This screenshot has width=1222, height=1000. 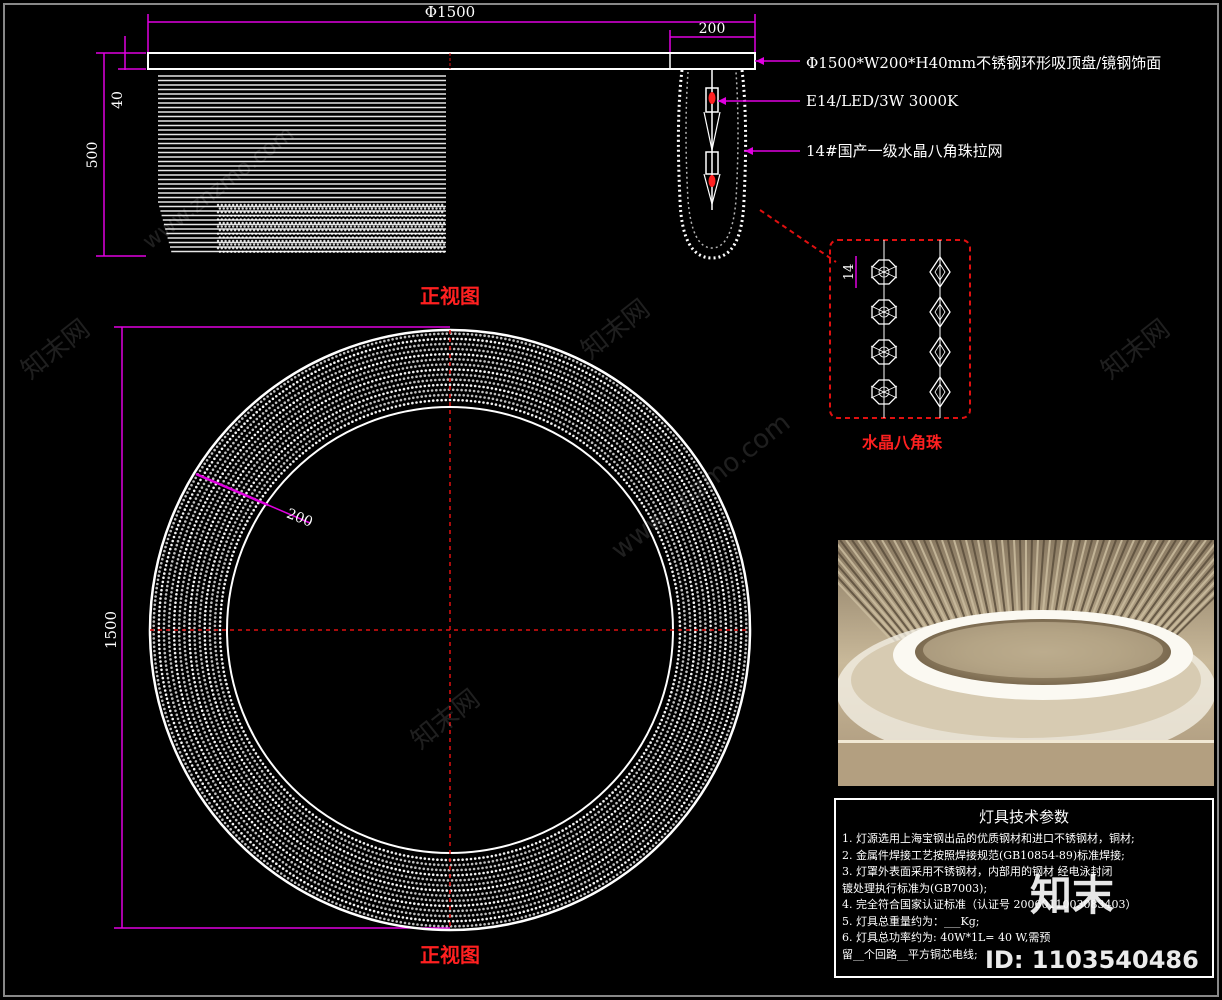 I want to click on detail-leader-line, so click(x=798, y=236).